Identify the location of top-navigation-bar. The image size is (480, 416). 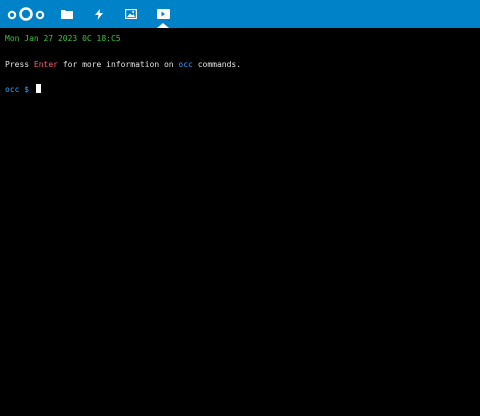
(240, 14).